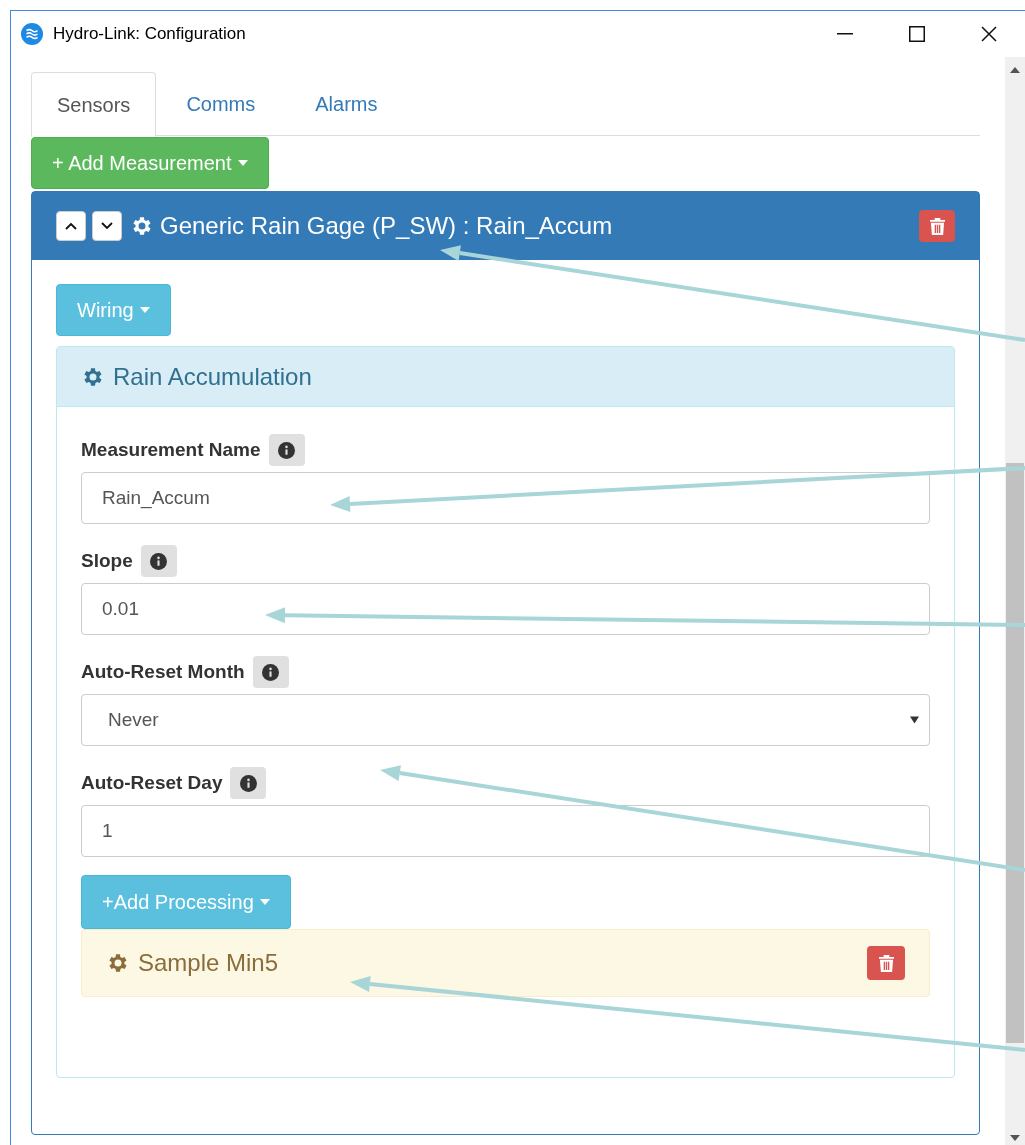  What do you see at coordinates (845, 34) in the screenshot?
I see `minimize-icon` at bounding box center [845, 34].